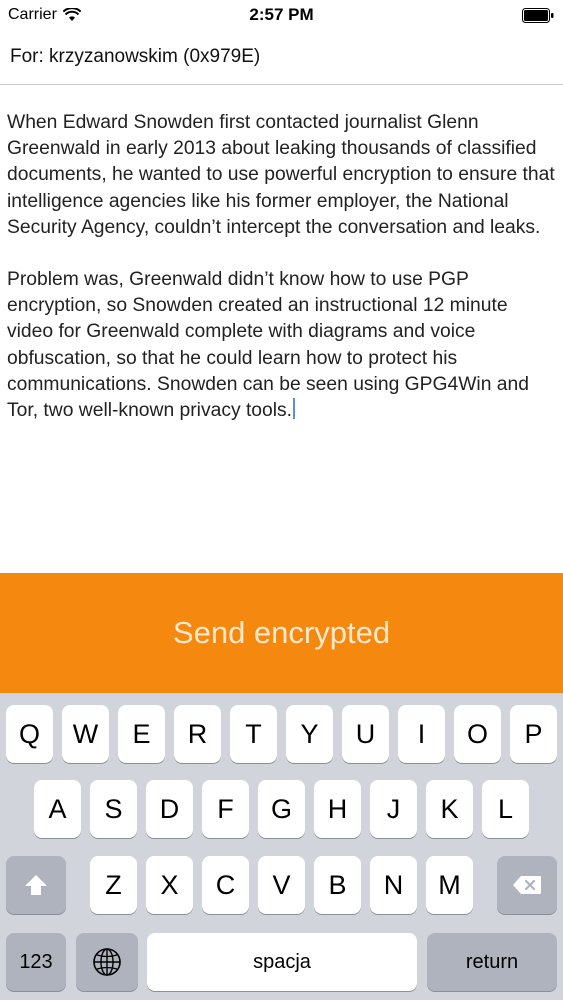 The width and height of the screenshot is (563, 1000). I want to click on space-key: spacja, so click(282, 962).